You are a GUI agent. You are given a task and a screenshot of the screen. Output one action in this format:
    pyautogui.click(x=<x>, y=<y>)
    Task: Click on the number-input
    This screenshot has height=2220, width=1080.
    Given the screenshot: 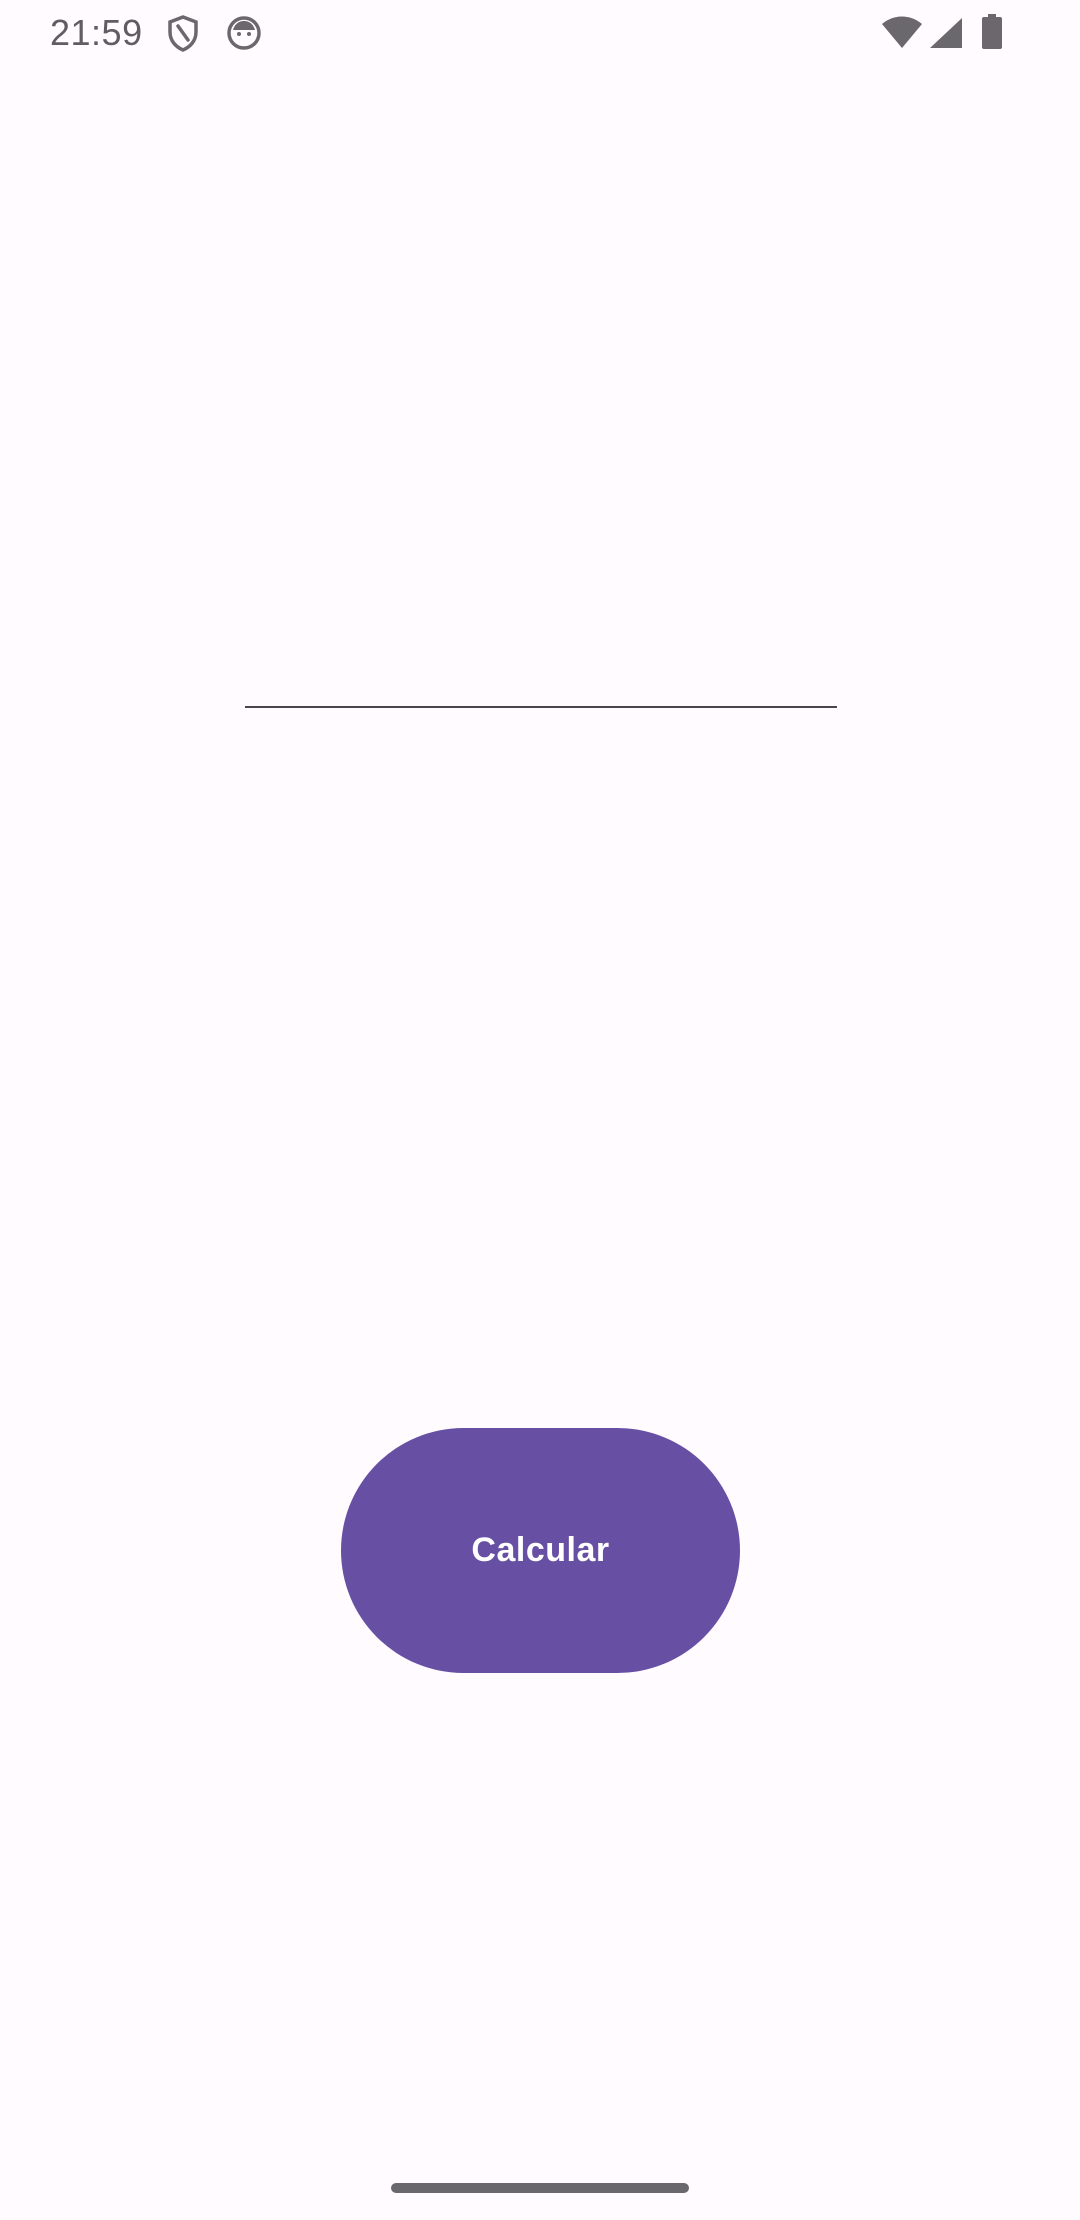 What is the action you would take?
    pyautogui.click(x=541, y=664)
    